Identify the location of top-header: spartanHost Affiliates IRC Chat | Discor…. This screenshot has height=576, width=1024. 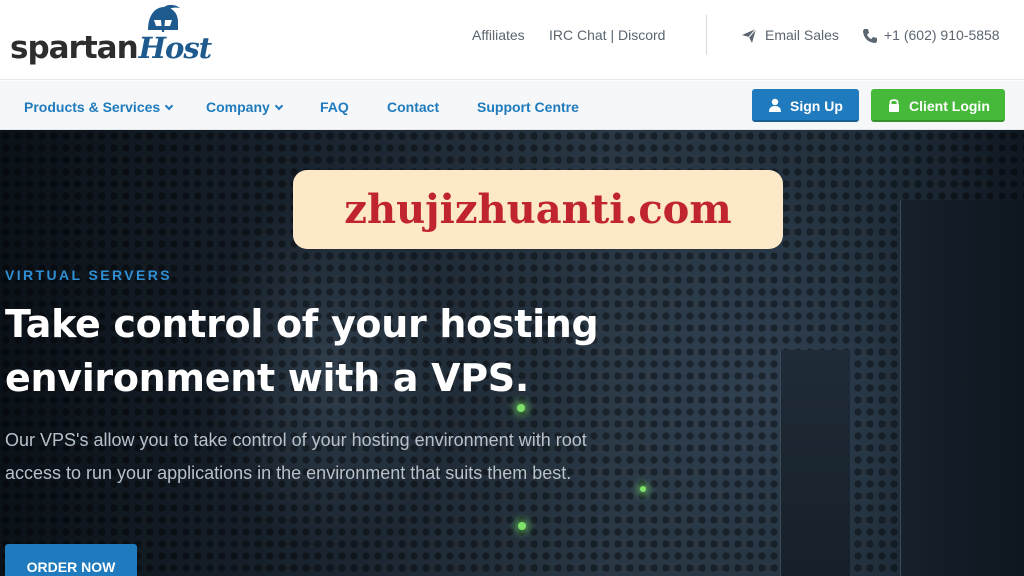
(512, 40).